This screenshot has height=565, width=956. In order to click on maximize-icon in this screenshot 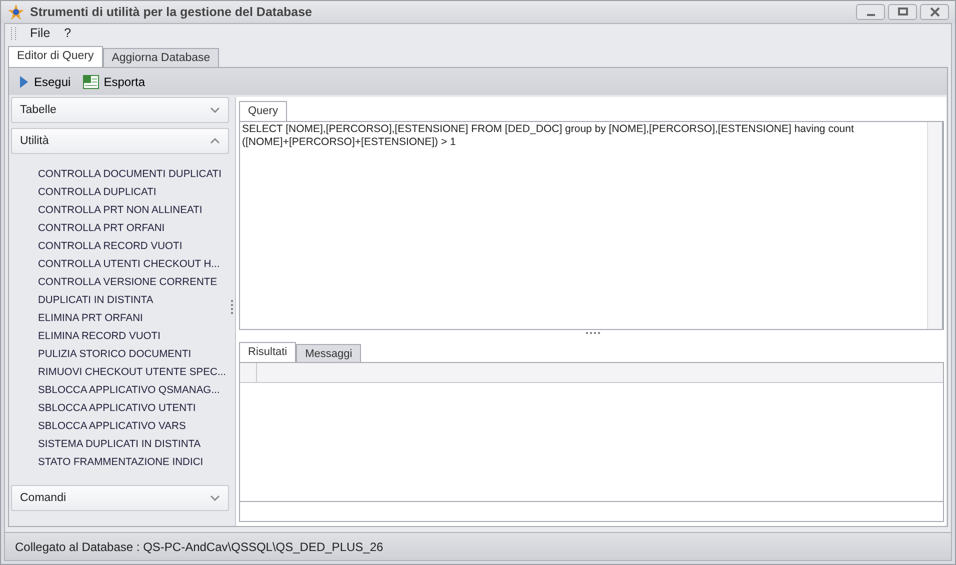, I will do `click(902, 12)`.